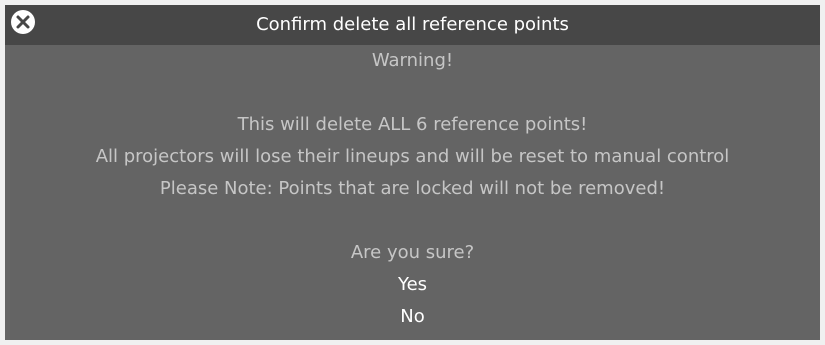  What do you see at coordinates (412, 285) in the screenshot?
I see `yes-button: Yes` at bounding box center [412, 285].